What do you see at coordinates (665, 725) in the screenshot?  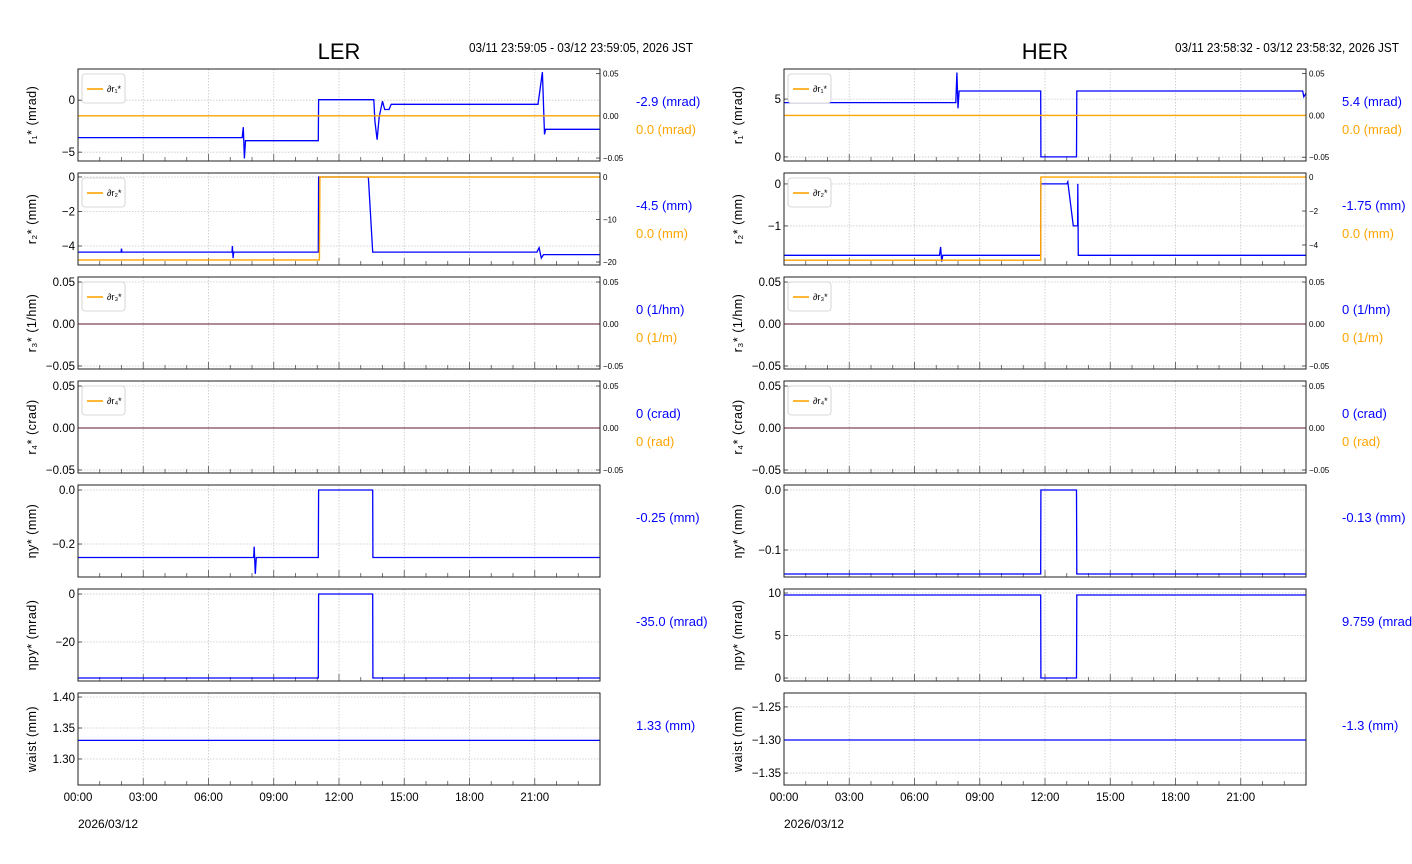 I see `current-value-readout: 1.33 (mm)` at bounding box center [665, 725].